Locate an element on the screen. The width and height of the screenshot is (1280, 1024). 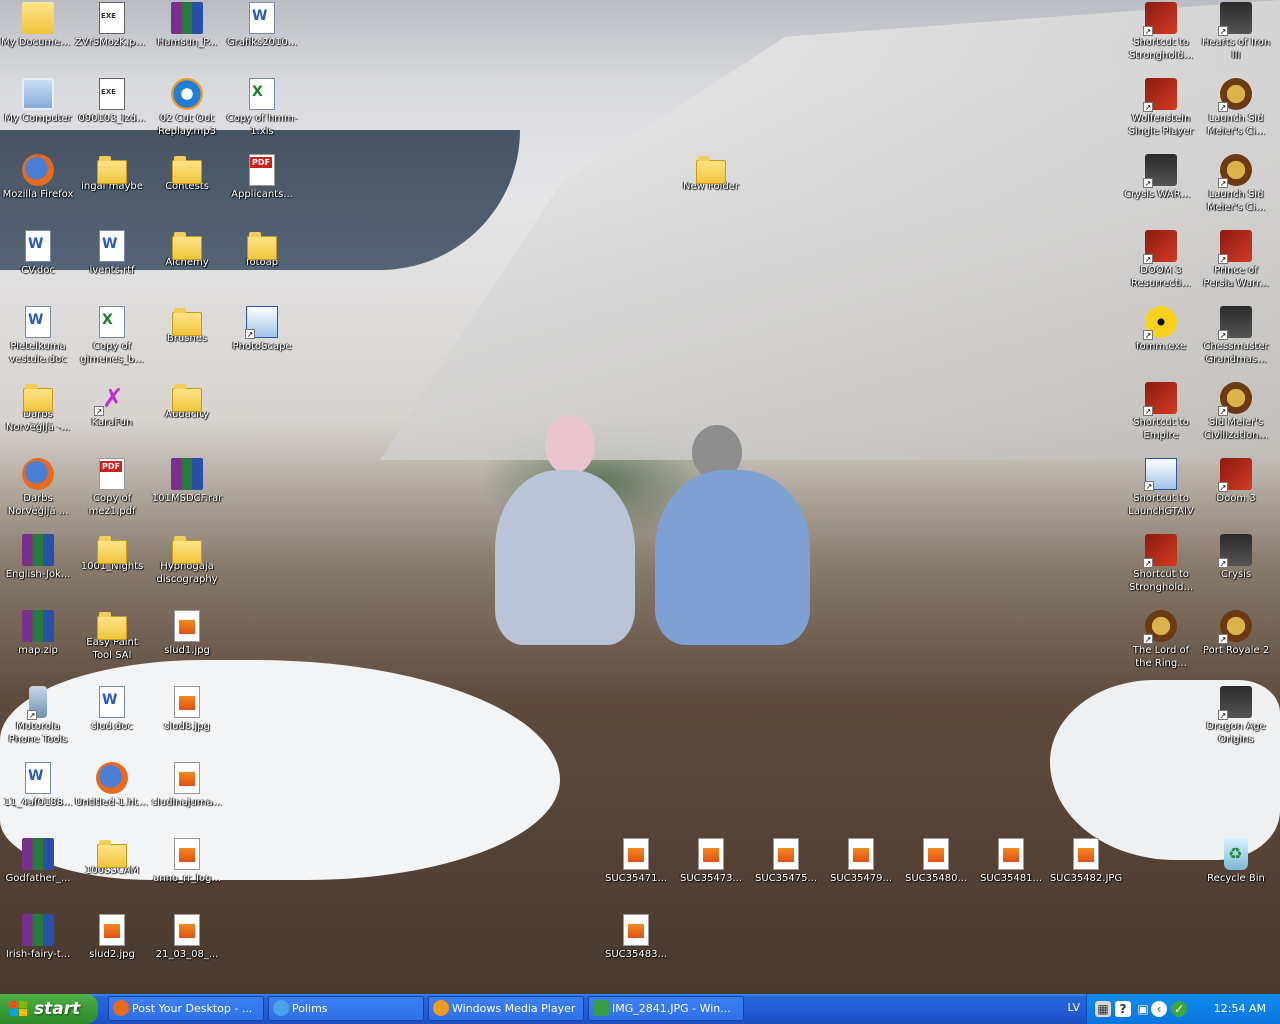
desktop-icon-contests: Contests is located at coordinates (187, 173).